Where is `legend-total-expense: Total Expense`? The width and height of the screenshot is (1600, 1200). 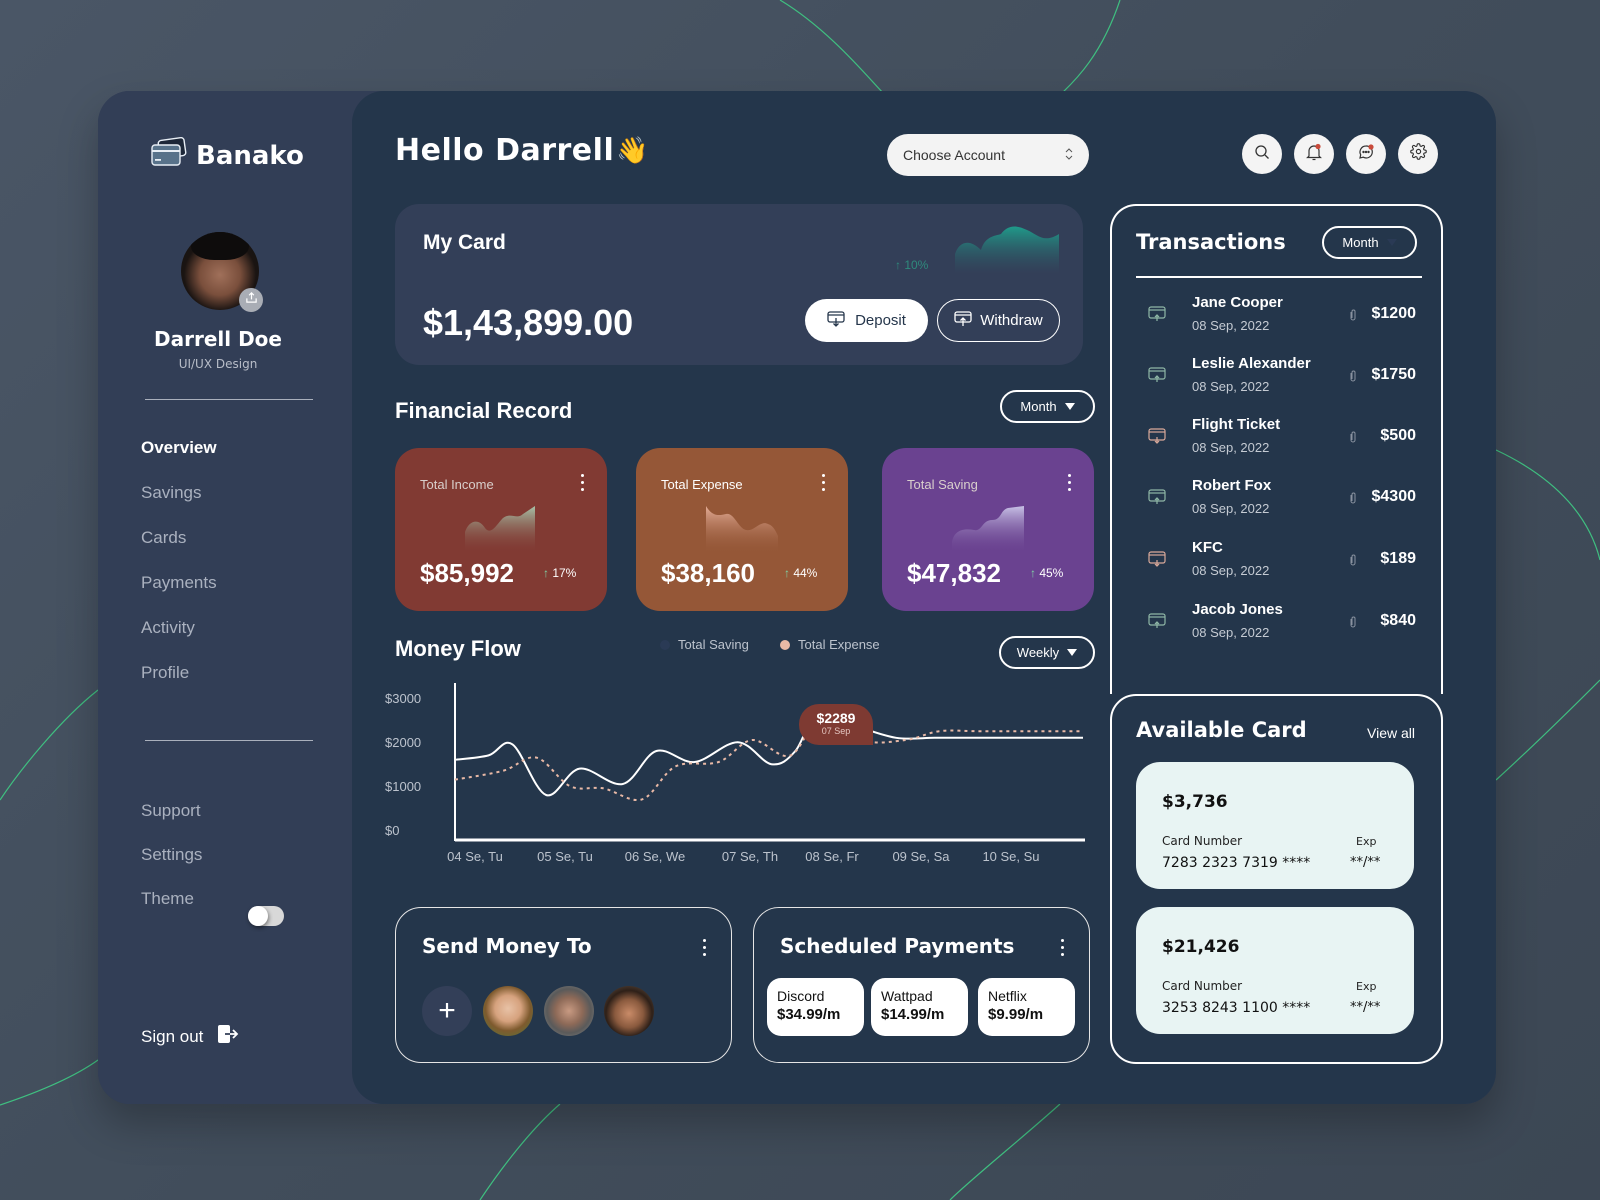
legend-total-expense: Total Expense is located at coordinates (830, 644).